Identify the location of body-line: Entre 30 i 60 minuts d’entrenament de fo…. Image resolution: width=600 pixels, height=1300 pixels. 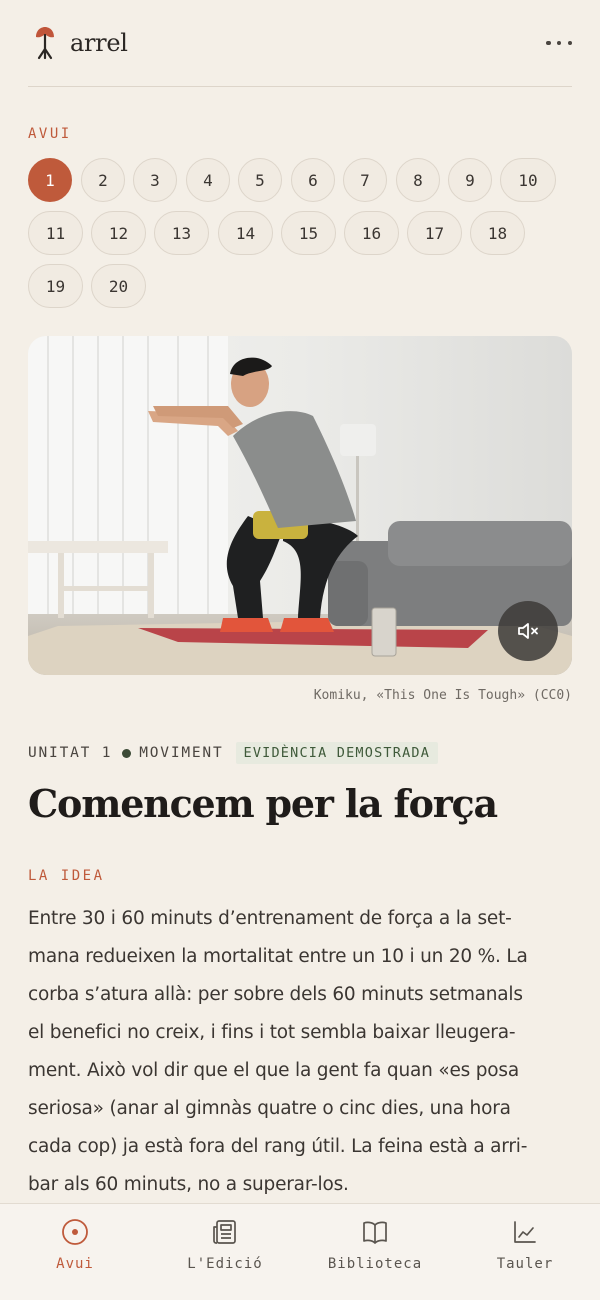
(270, 918).